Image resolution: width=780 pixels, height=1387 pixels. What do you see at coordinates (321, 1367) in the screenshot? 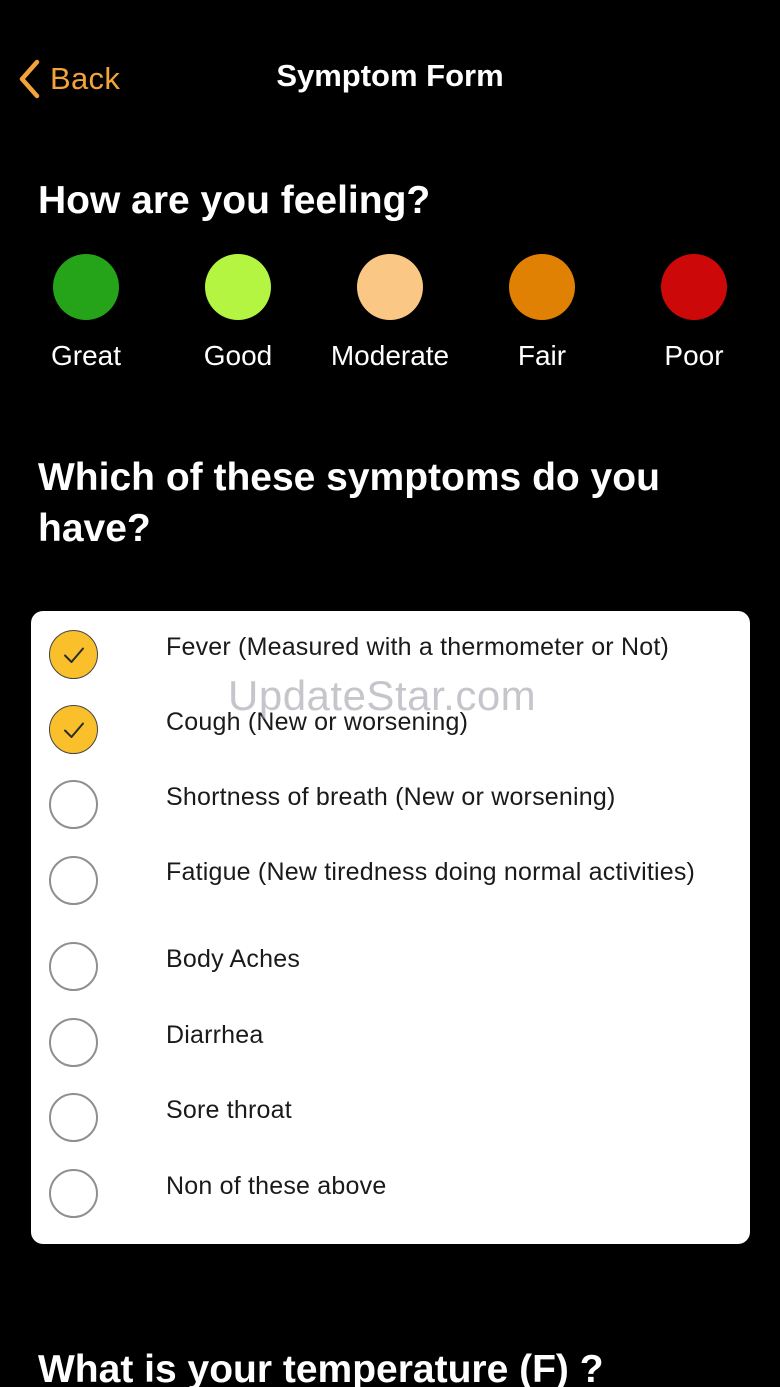
I see `temperature-heading: What is your temperature (F) ?` at bounding box center [321, 1367].